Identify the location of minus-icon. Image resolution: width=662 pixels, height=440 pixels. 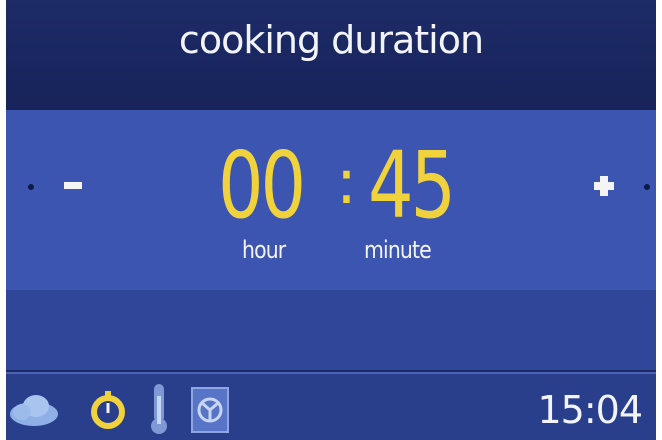
(73, 185).